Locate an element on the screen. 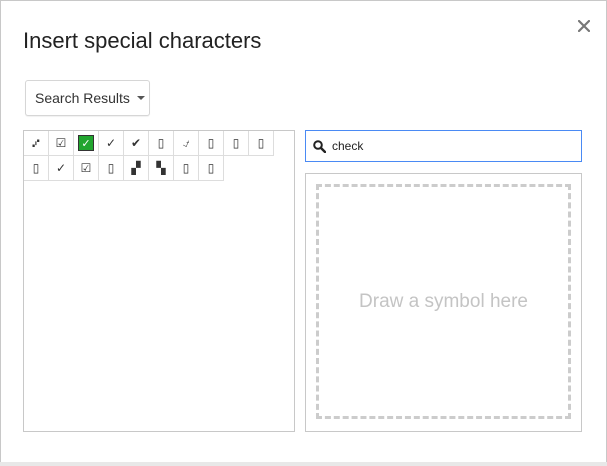 The image size is (607, 466). char-cell-checkerboard-right: ▚ is located at coordinates (161, 168).